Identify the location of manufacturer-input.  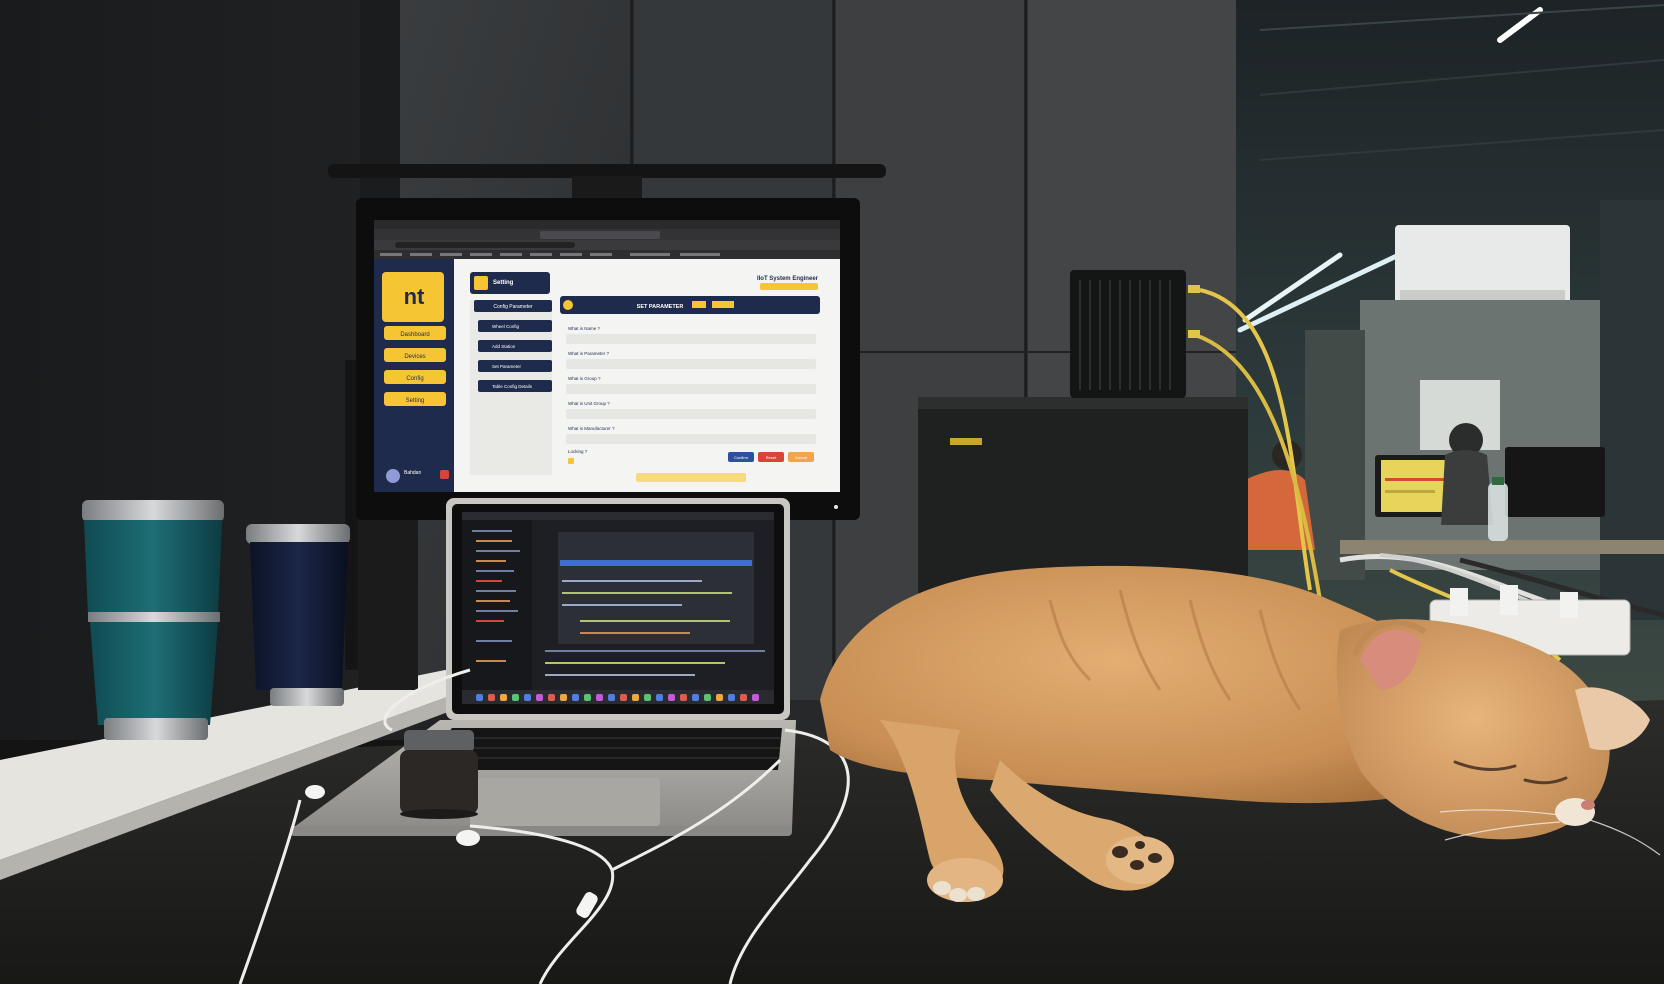
(691, 439).